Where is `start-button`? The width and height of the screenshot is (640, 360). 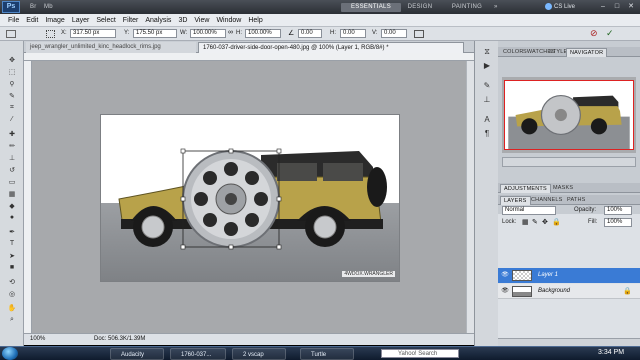
start-button is located at coordinates (10, 353).